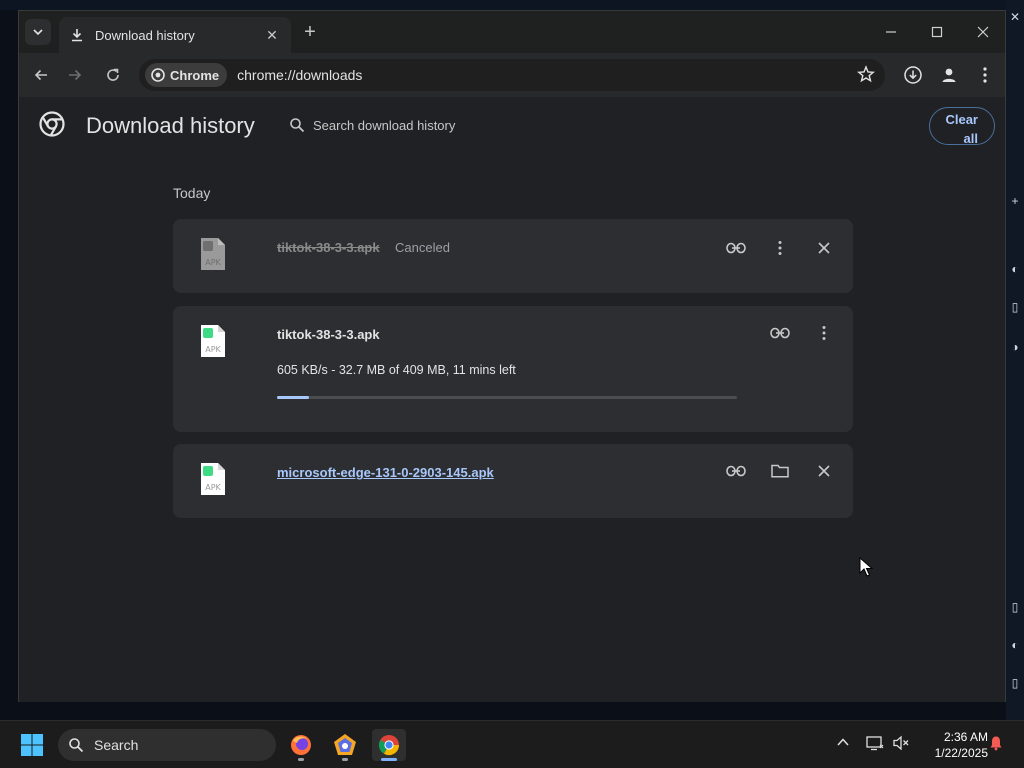 Image resolution: width=1024 pixels, height=768 pixels. I want to click on download-circle-icon, so click(913, 75).